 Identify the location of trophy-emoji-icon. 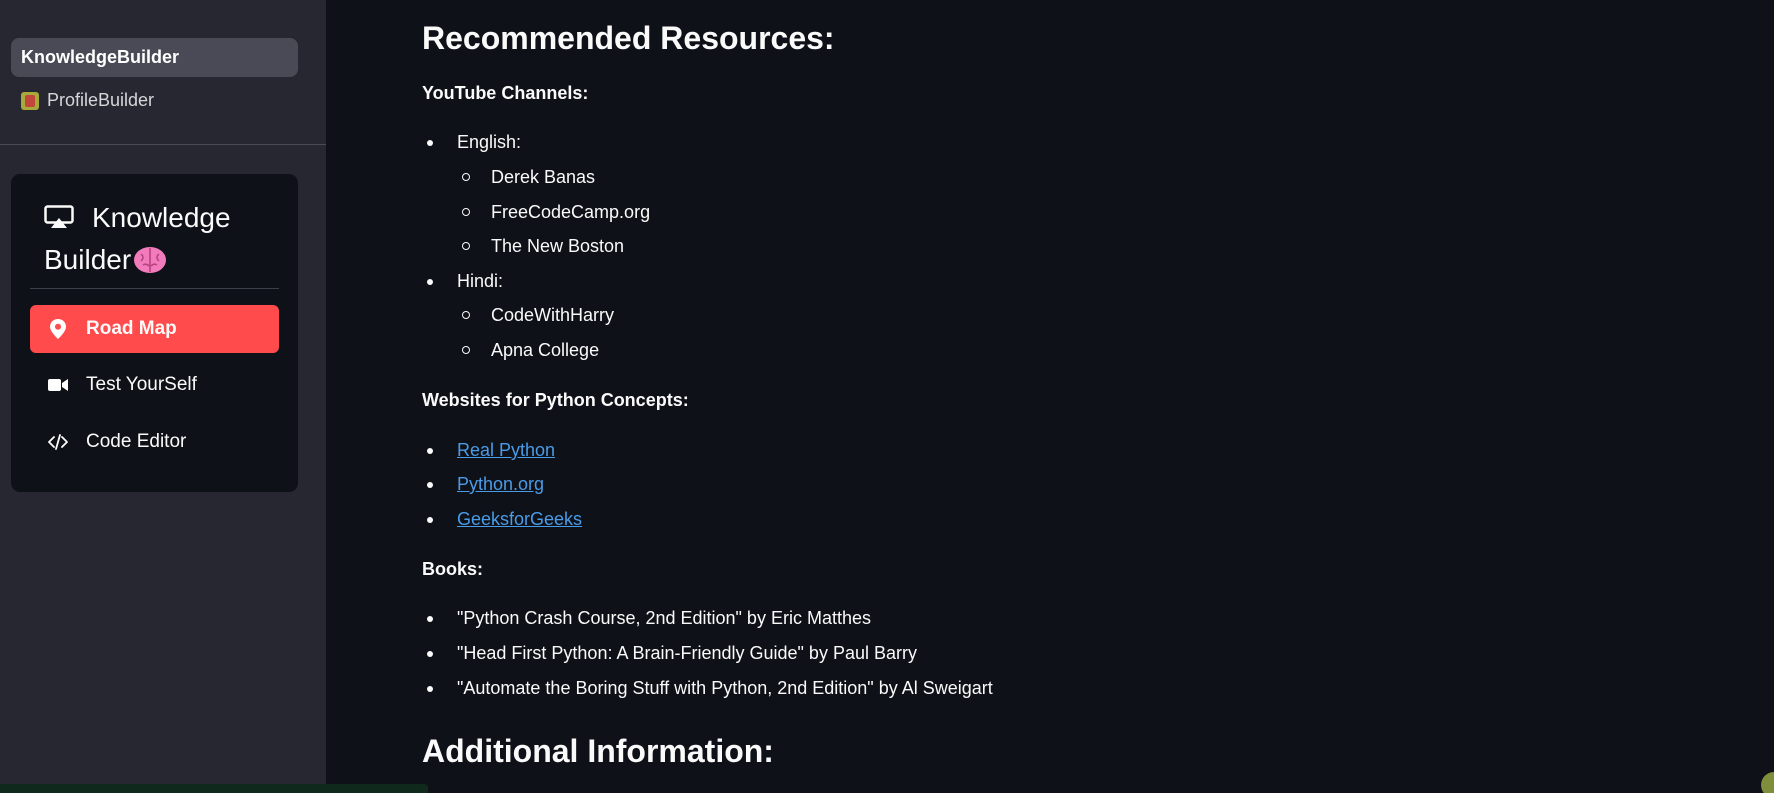
(30, 100).